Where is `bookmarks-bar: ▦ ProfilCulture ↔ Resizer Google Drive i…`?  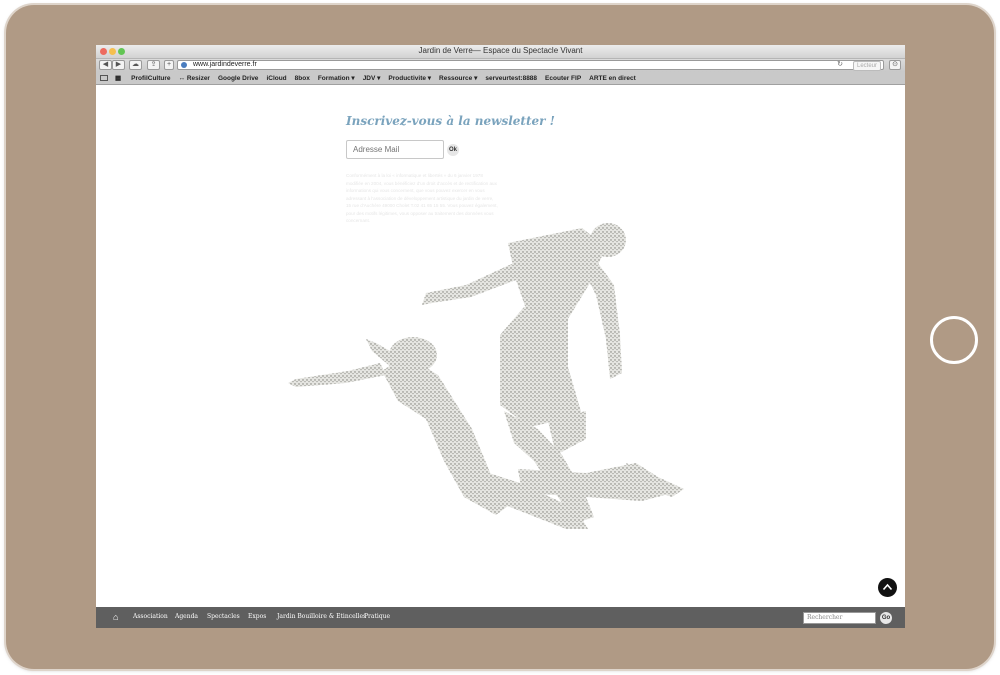 bookmarks-bar: ▦ ProfilCulture ↔ Resizer Google Drive i… is located at coordinates (500, 78).